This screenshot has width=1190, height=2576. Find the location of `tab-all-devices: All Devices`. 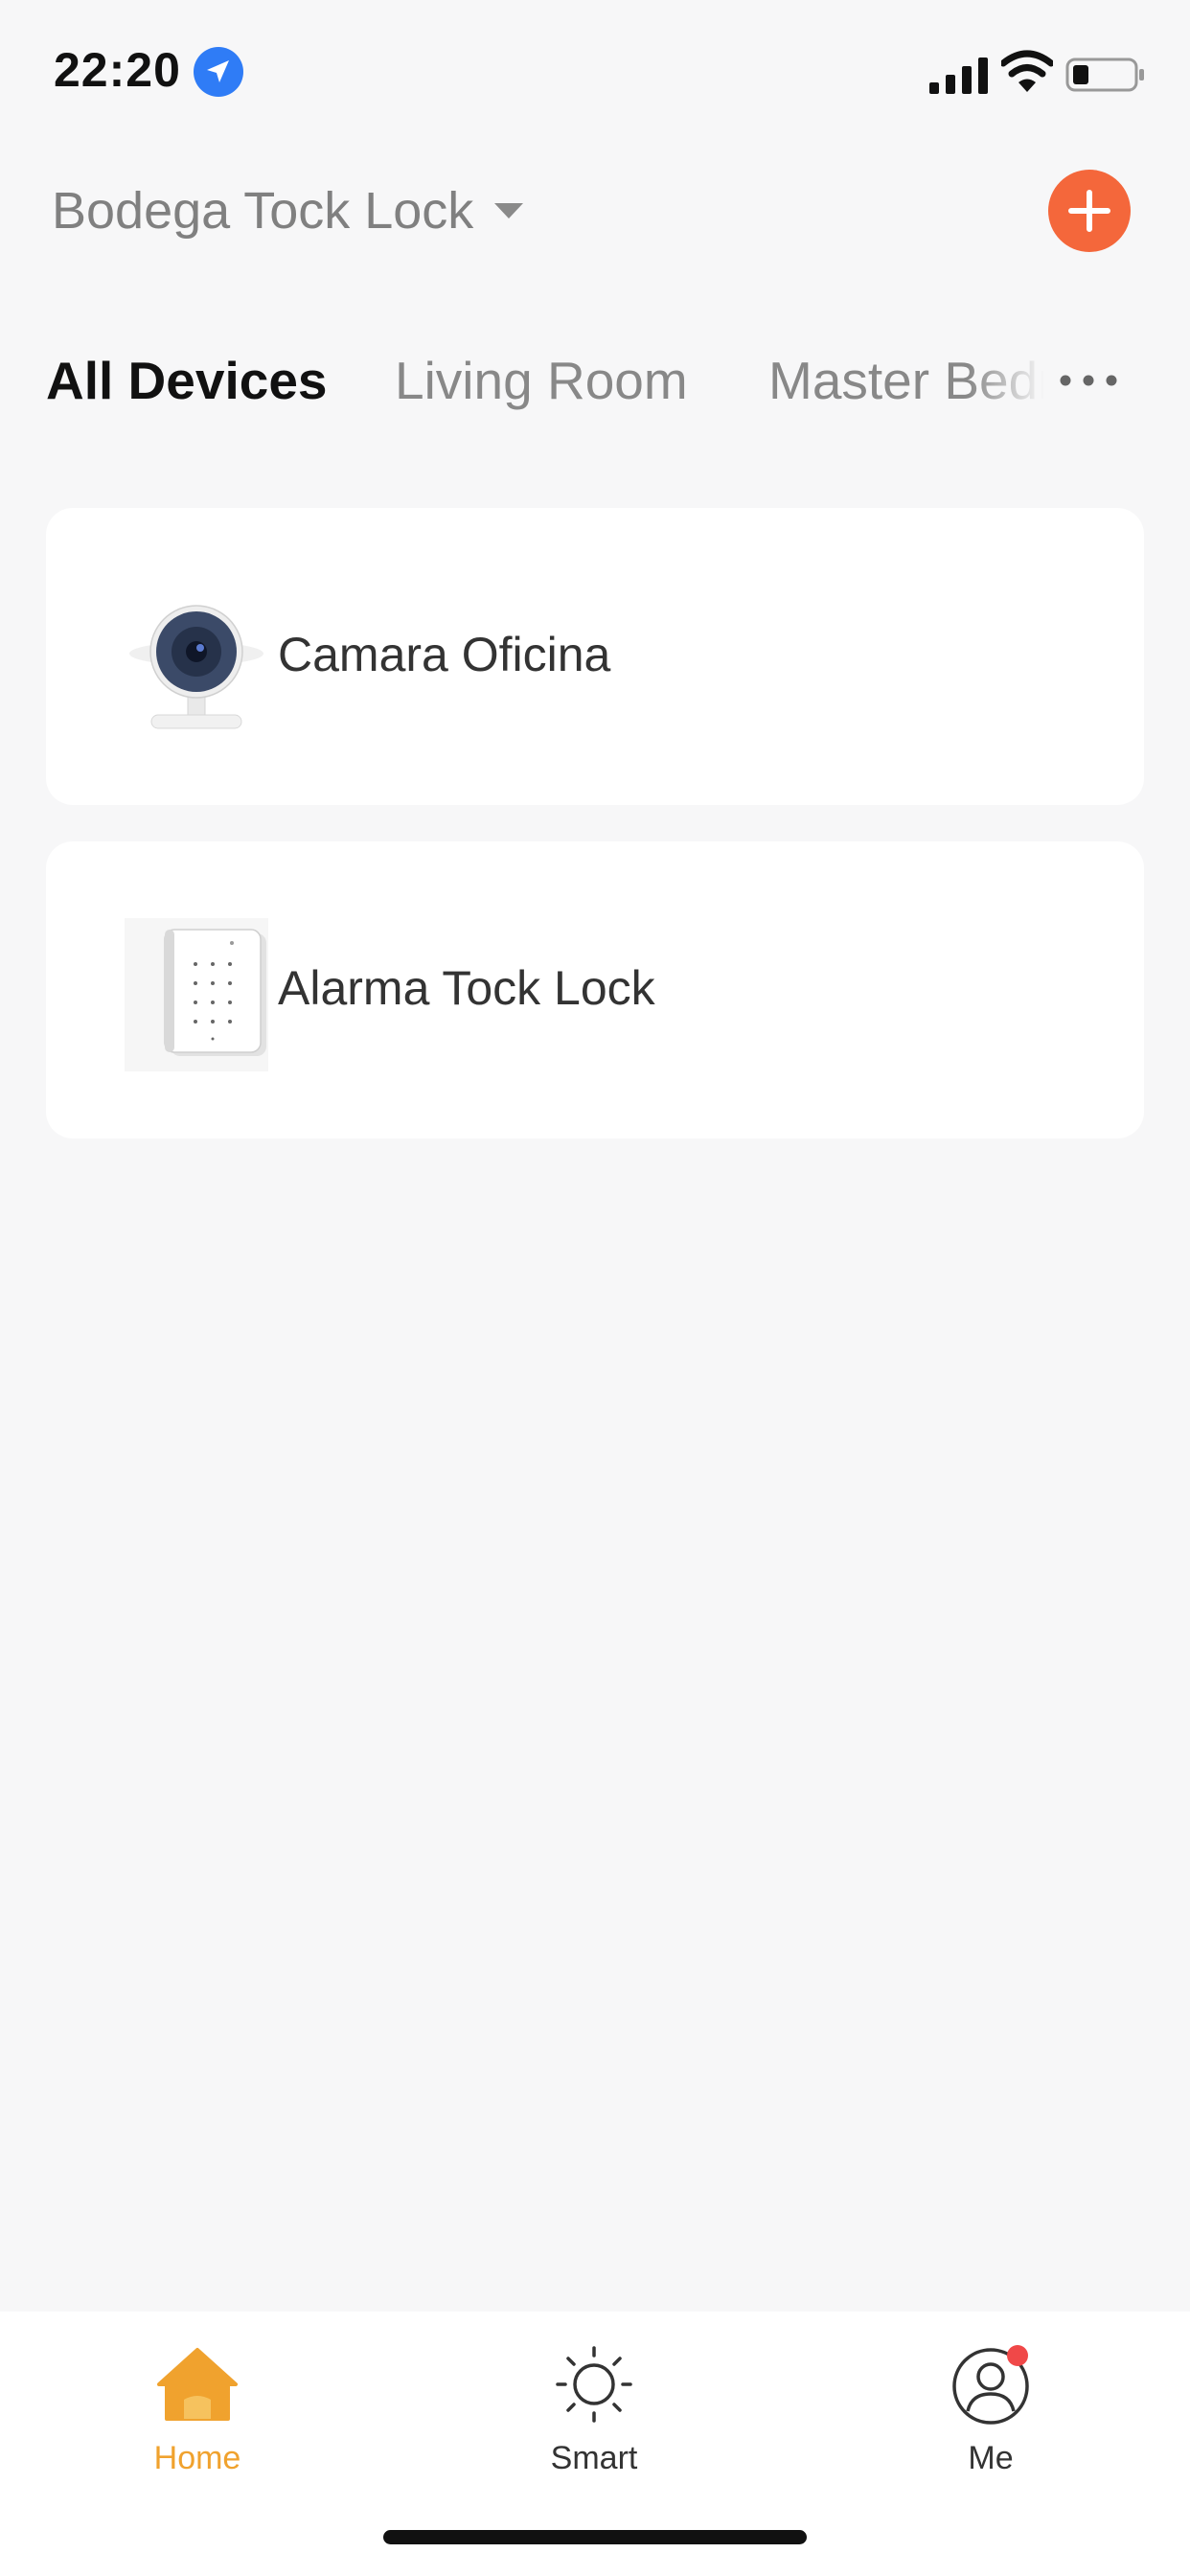

tab-all-devices: All Devices is located at coordinates (187, 380).